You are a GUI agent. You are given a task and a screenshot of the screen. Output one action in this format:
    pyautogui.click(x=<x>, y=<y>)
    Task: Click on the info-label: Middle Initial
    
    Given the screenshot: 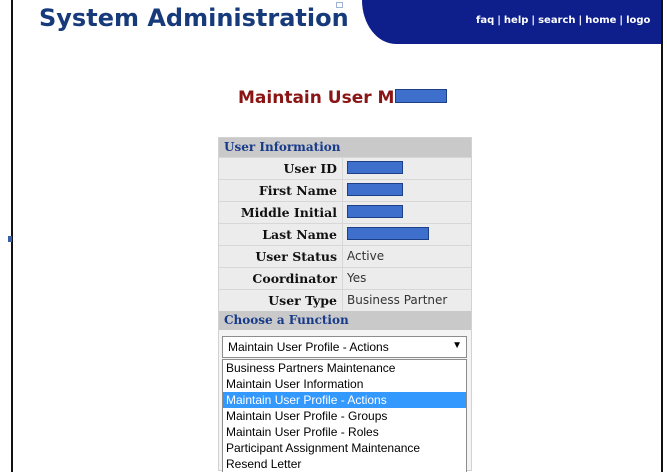 What is the action you would take?
    pyautogui.click(x=281, y=212)
    